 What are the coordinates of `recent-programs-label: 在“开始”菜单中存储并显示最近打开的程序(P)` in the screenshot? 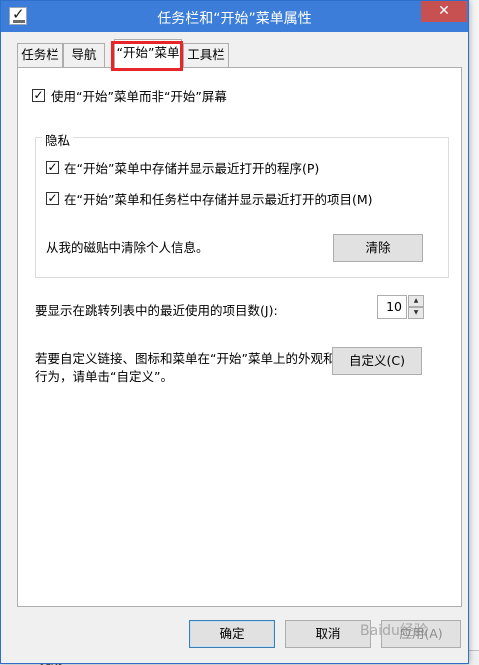 It's located at (191, 167).